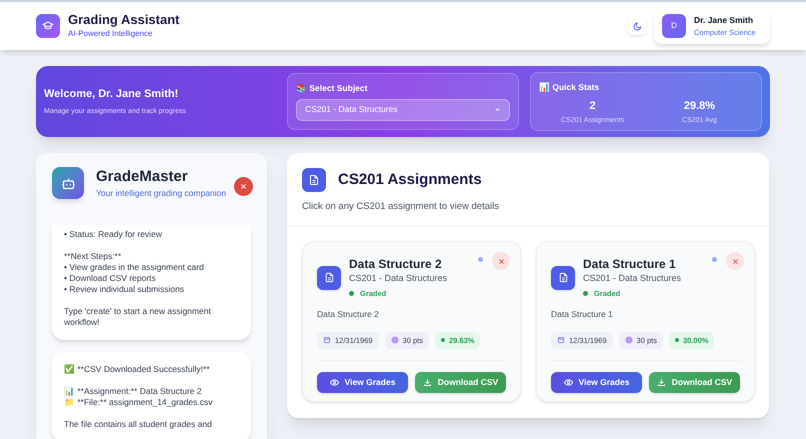 The height and width of the screenshot is (439, 806). What do you see at coordinates (724, 20) in the screenshot?
I see `user-name: Dr. Jane Smith` at bounding box center [724, 20].